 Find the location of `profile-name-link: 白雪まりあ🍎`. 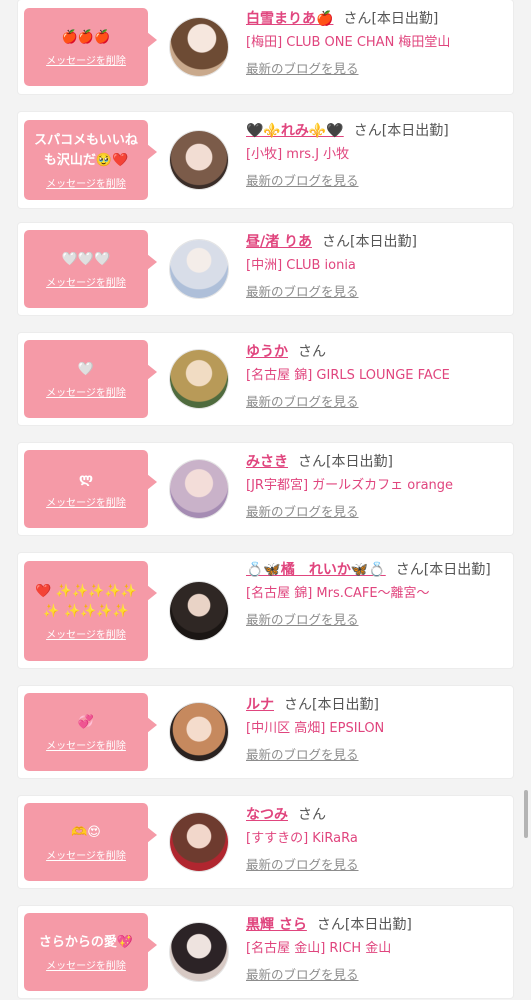

profile-name-link: 白雪まりあ🍎 is located at coordinates (289, 19).